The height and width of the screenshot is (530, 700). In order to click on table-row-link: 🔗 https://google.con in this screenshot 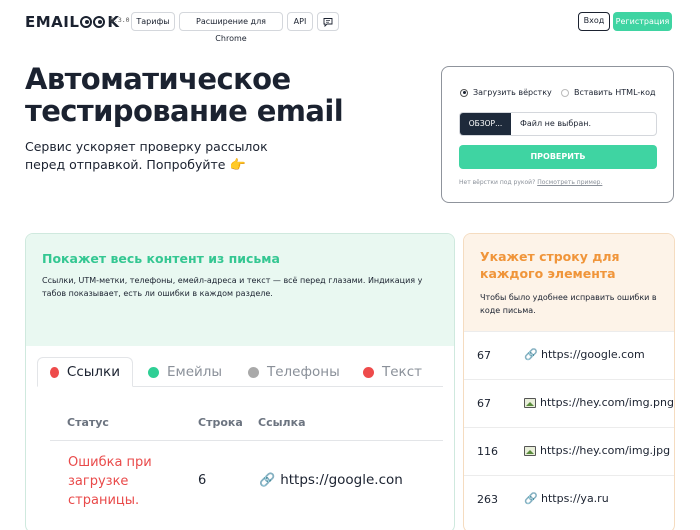, I will do `click(331, 480)`.